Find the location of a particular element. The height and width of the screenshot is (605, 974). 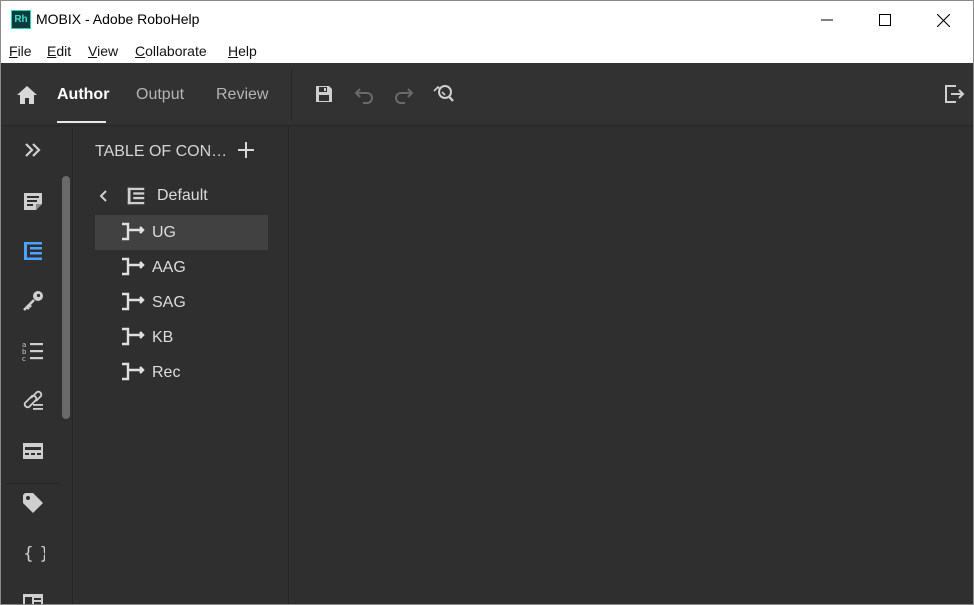

toc-item-sag: SAG is located at coordinates (181, 302).